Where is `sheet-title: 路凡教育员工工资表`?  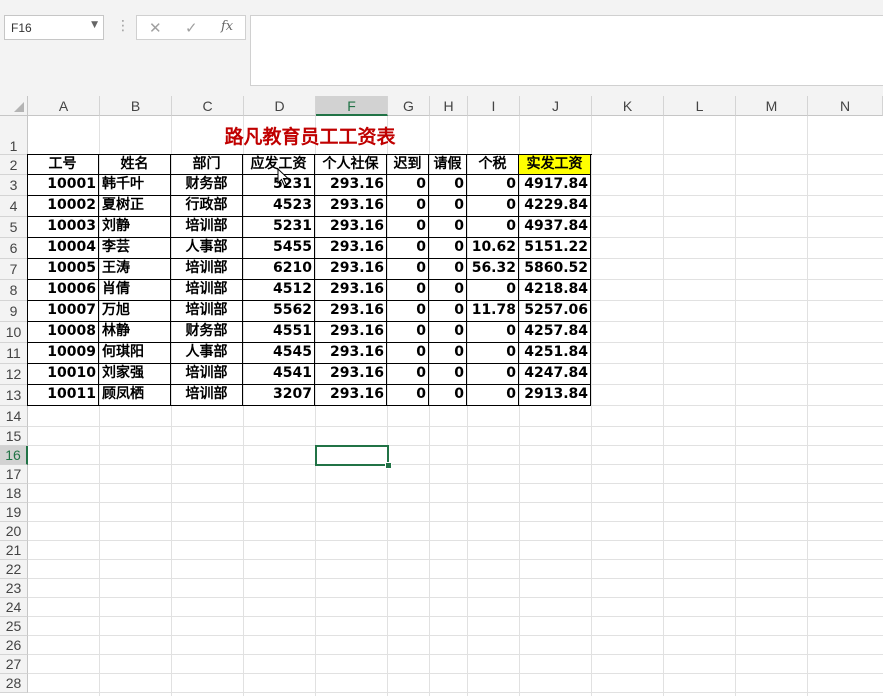 sheet-title: 路凡教育员工工资表 is located at coordinates (310, 135).